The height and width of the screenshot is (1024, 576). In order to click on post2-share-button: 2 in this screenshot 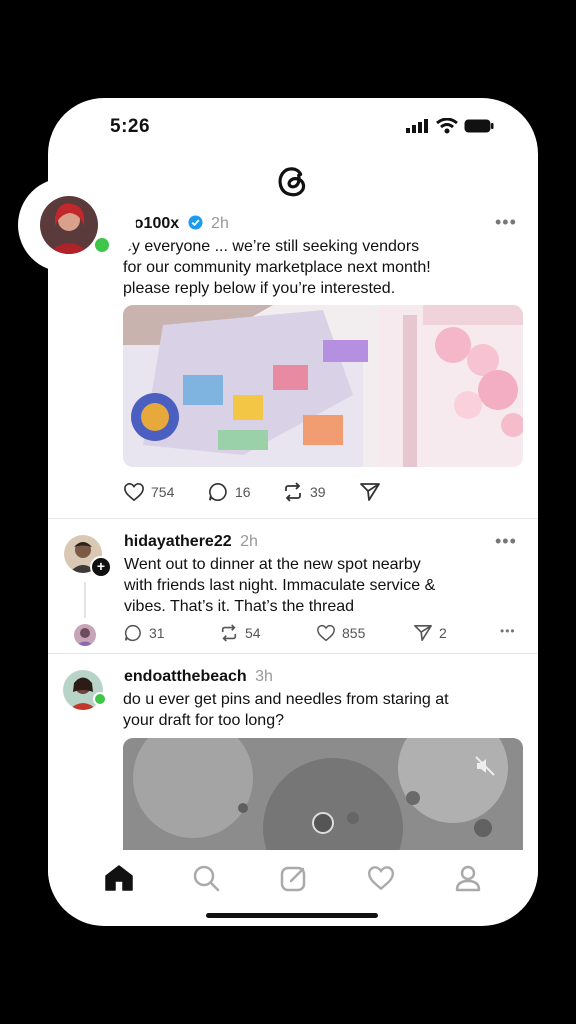, I will do `click(430, 633)`.